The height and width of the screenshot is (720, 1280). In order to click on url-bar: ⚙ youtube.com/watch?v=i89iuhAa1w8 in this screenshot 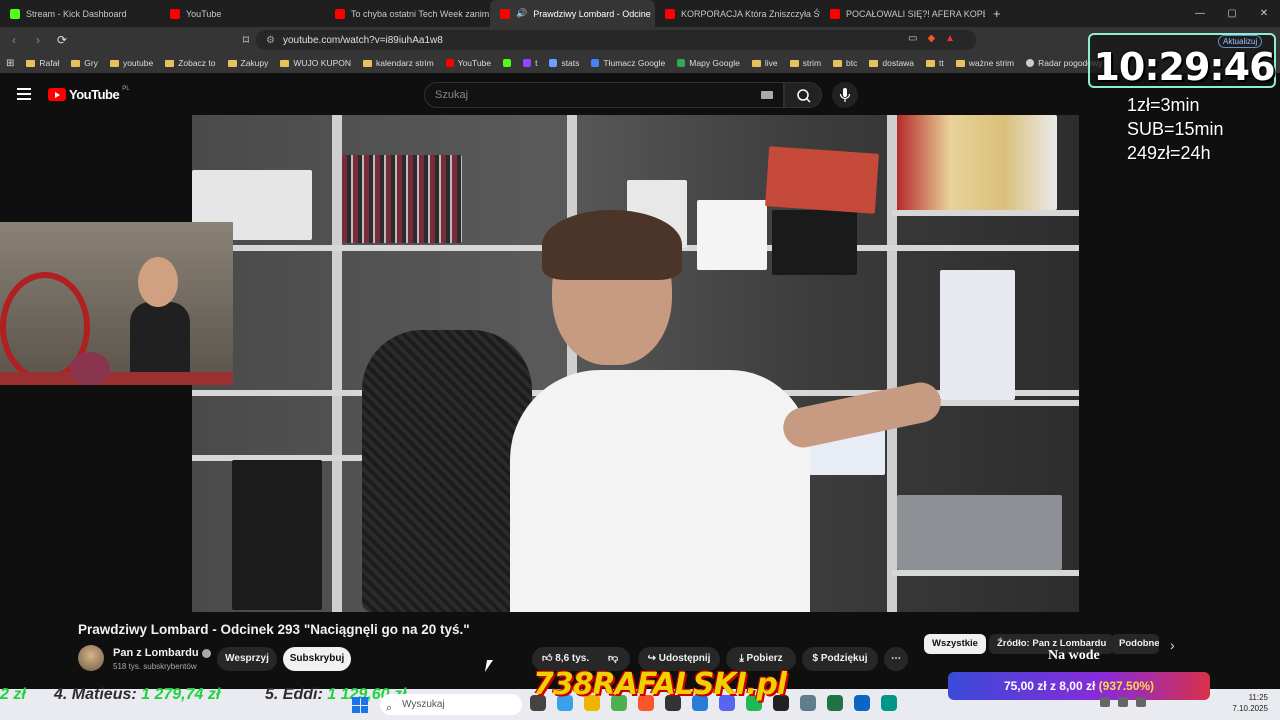, I will do `click(616, 40)`.